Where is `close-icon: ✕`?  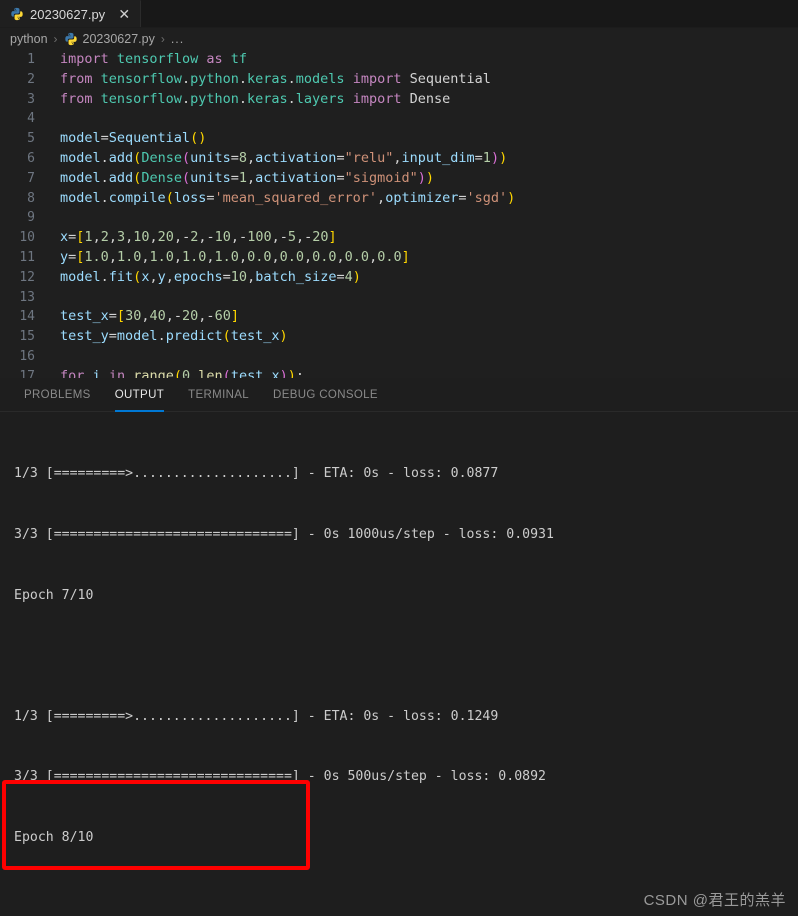
close-icon: ✕ is located at coordinates (124, 14).